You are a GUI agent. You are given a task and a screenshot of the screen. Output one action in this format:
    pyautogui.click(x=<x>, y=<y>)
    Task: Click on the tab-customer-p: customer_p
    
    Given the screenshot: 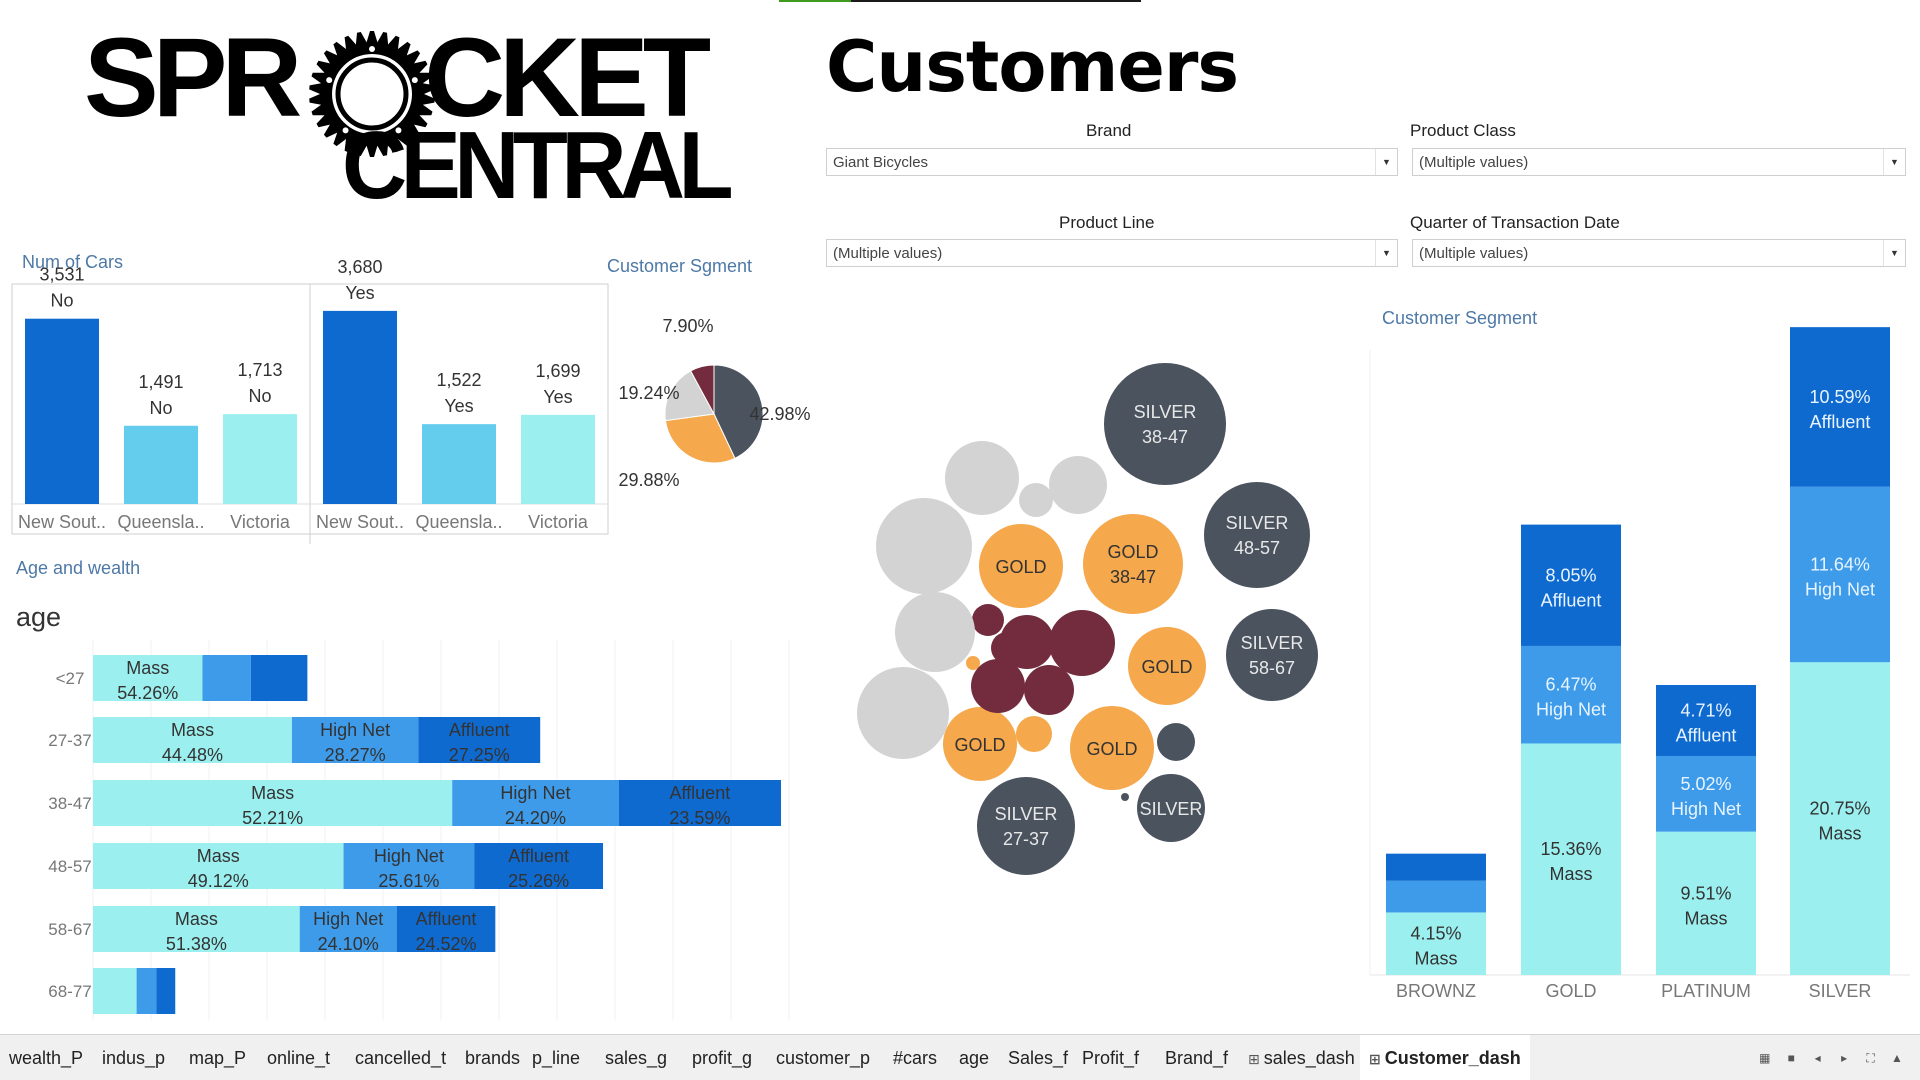 What is the action you would take?
    pyautogui.click(x=823, y=1057)
    